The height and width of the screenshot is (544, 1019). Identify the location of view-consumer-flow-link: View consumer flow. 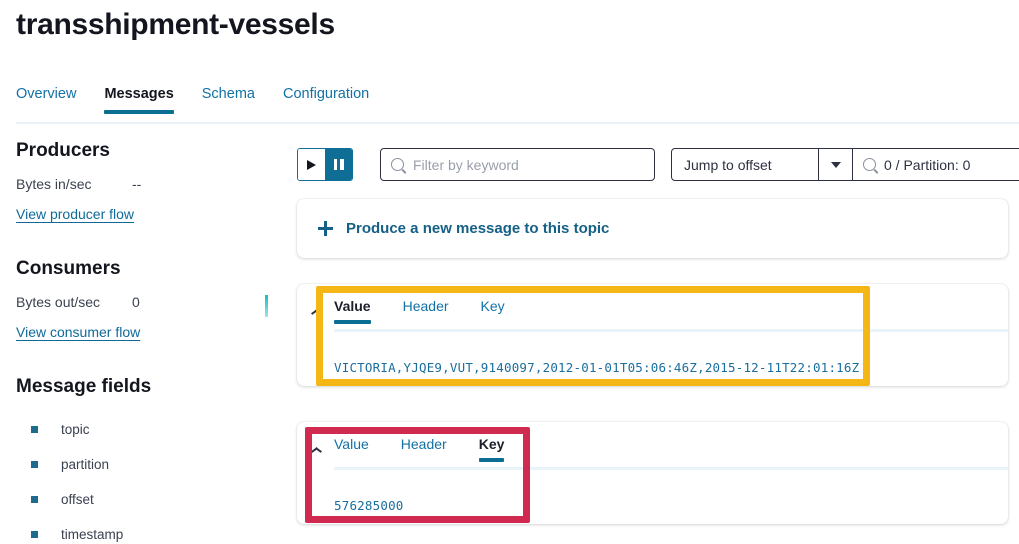
(78, 332).